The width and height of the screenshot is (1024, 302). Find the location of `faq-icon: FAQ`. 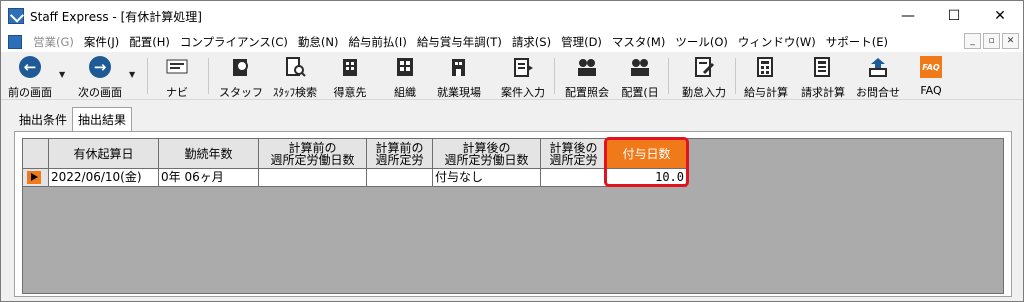

faq-icon: FAQ is located at coordinates (931, 67).